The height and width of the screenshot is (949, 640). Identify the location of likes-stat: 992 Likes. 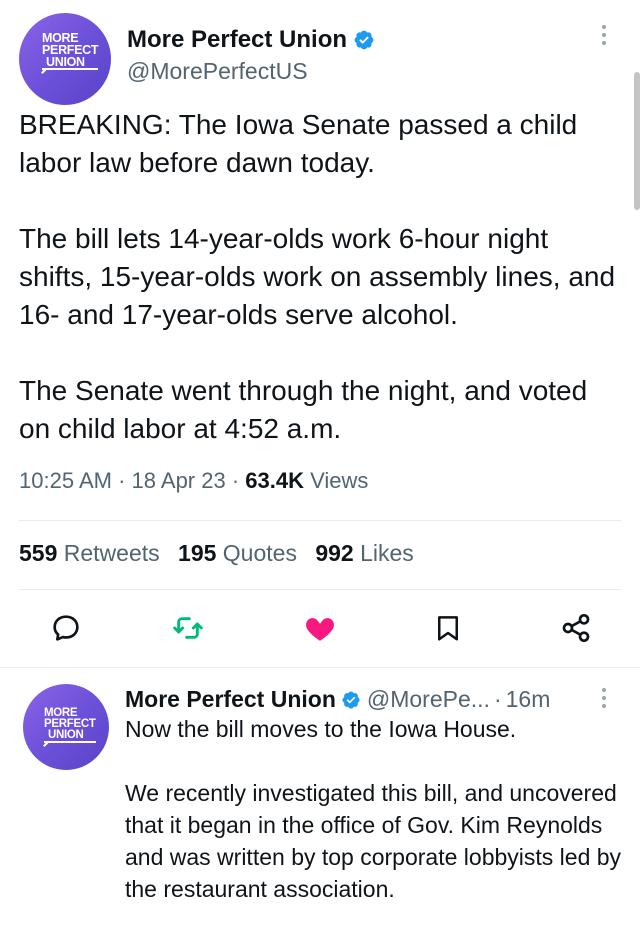
(364, 553).